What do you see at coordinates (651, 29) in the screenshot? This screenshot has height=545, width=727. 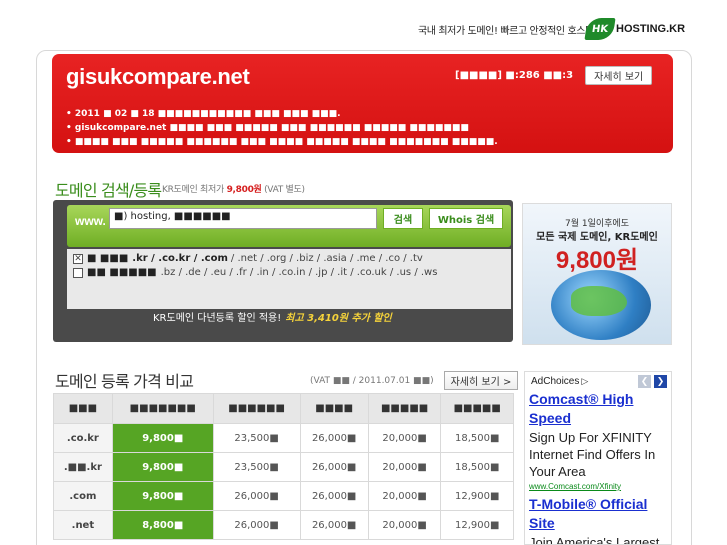 I see `hk-logo-text: HOSTING.KR` at bounding box center [651, 29].